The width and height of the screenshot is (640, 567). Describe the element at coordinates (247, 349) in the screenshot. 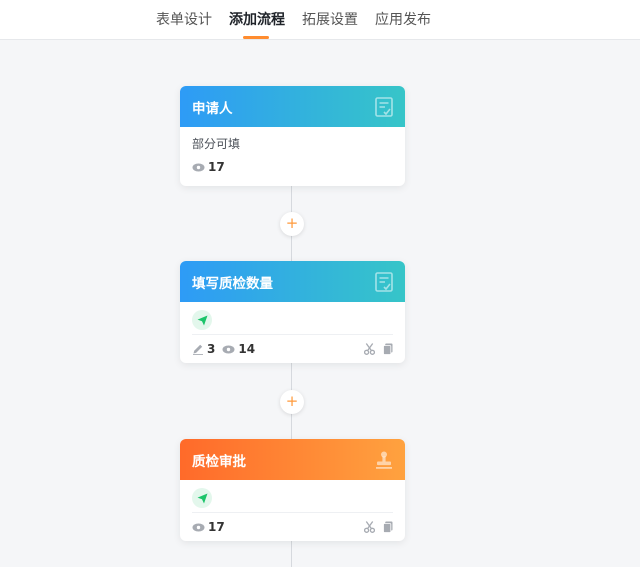

I see `view-count: 14` at that location.